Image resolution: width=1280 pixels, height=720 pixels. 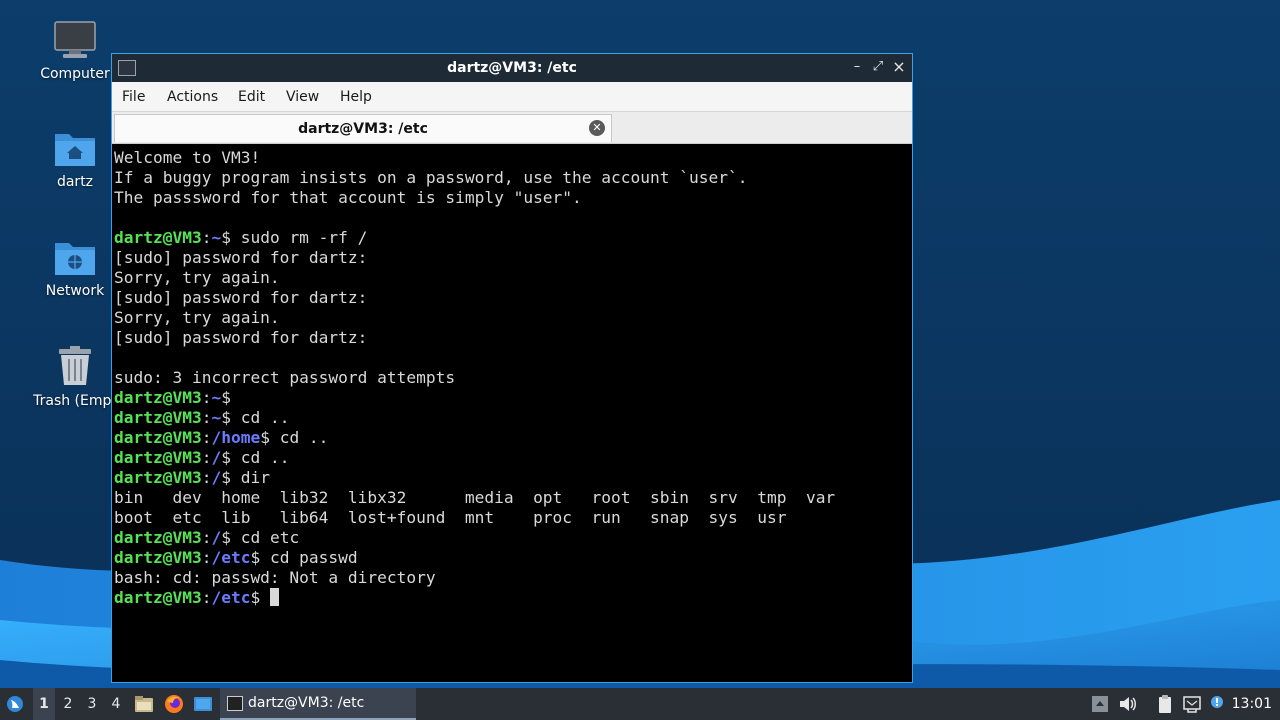 What do you see at coordinates (203, 704) in the screenshot?
I see `show-desktop-icon` at bounding box center [203, 704].